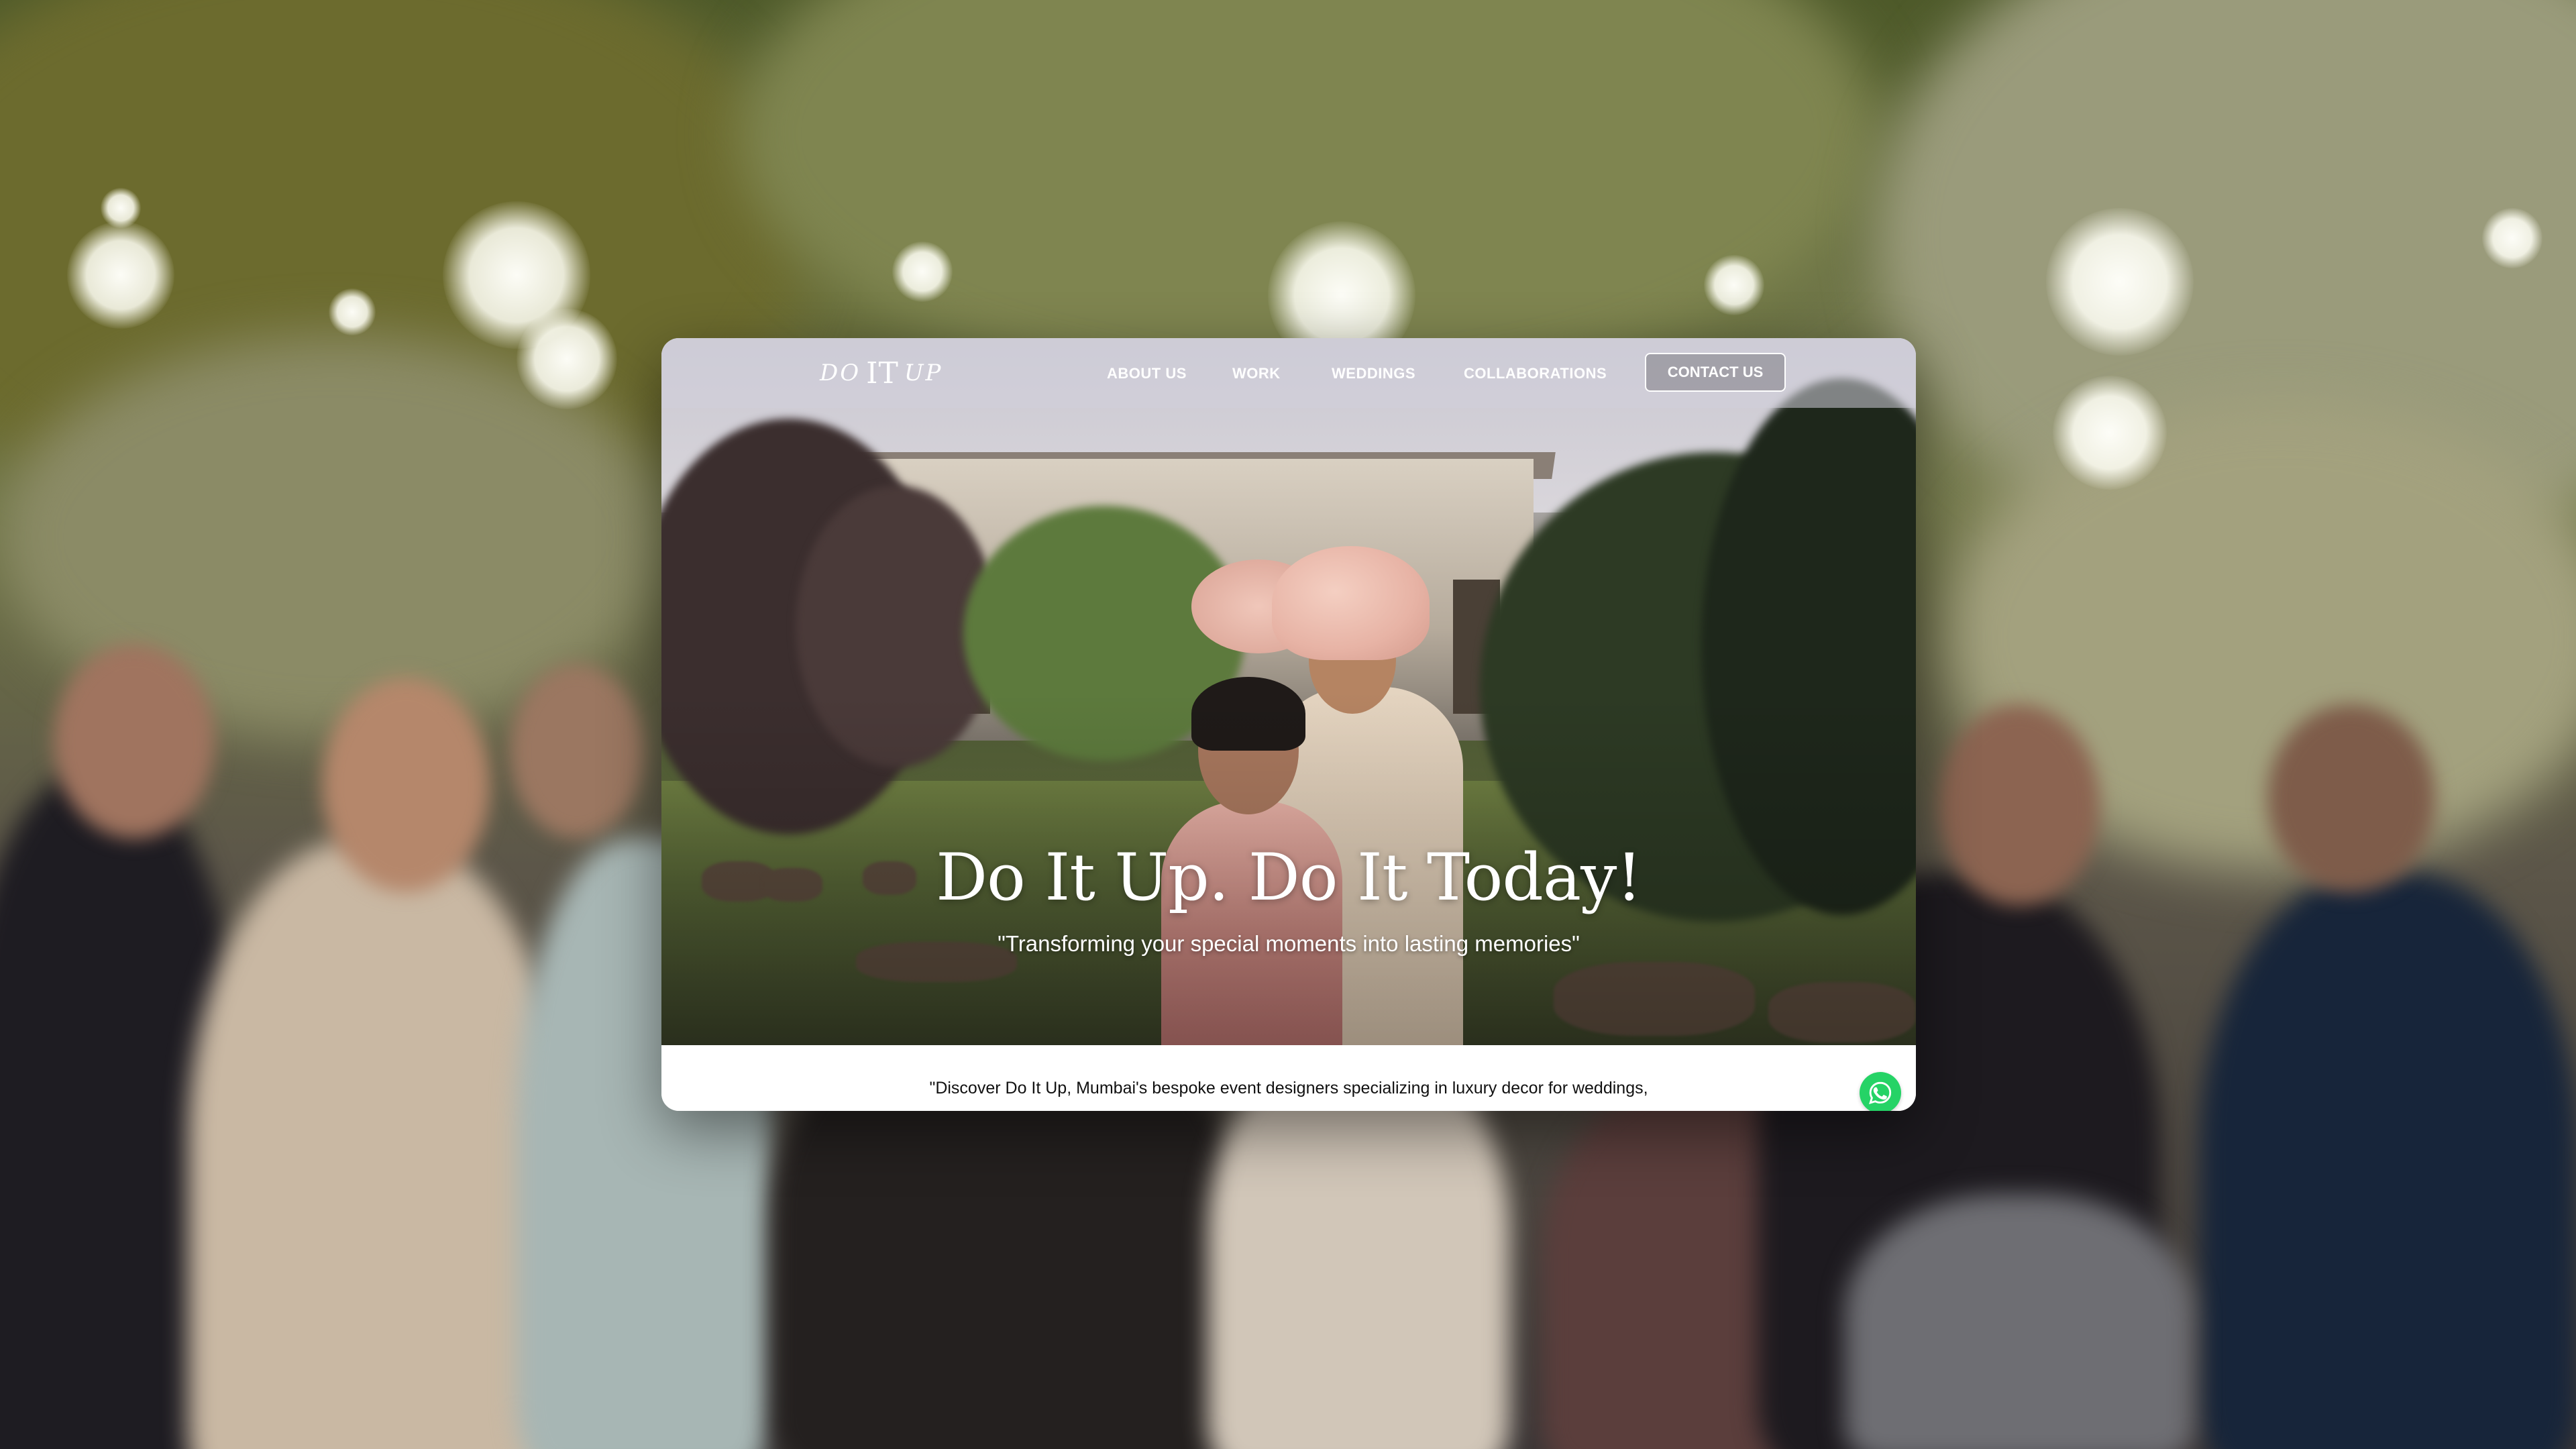 The image size is (2576, 1449). What do you see at coordinates (1256, 373) in the screenshot?
I see `nav-link-work: WORK` at bounding box center [1256, 373].